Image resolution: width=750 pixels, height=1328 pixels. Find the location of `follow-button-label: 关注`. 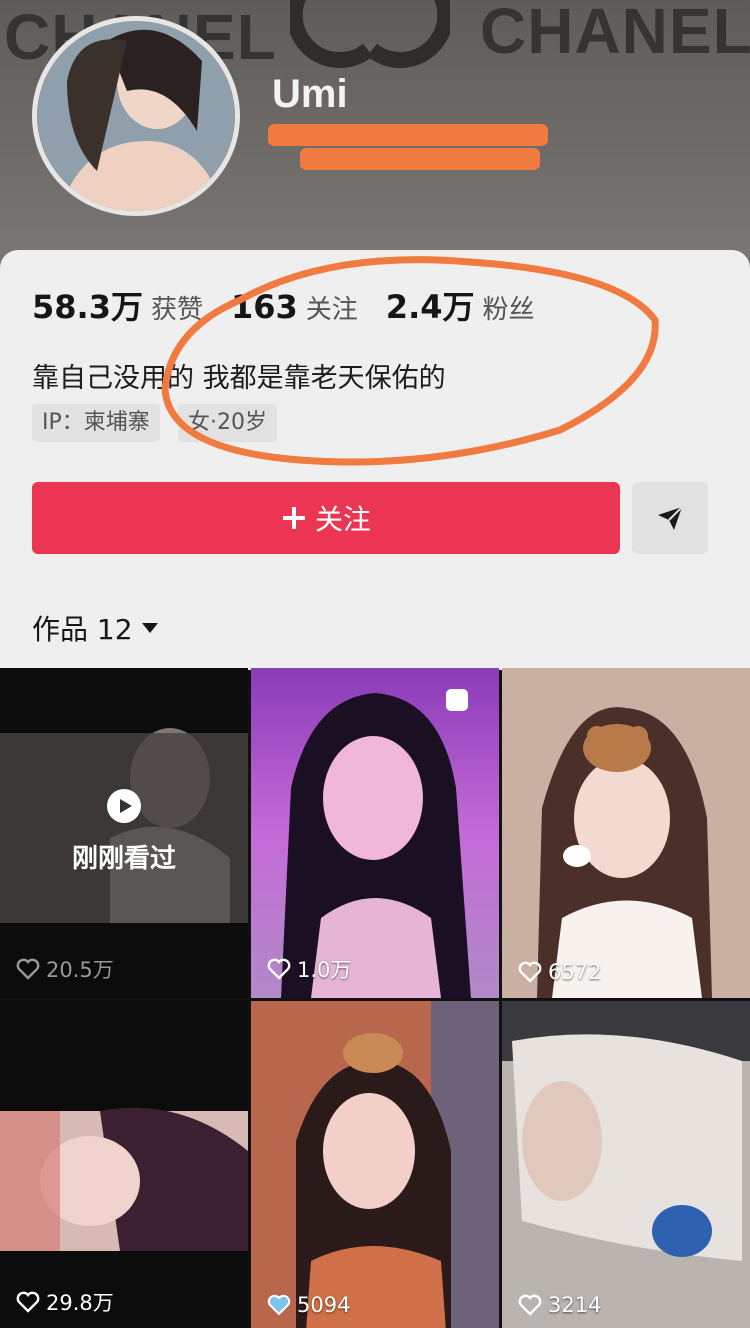

follow-button-label: 关注 is located at coordinates (342, 519).